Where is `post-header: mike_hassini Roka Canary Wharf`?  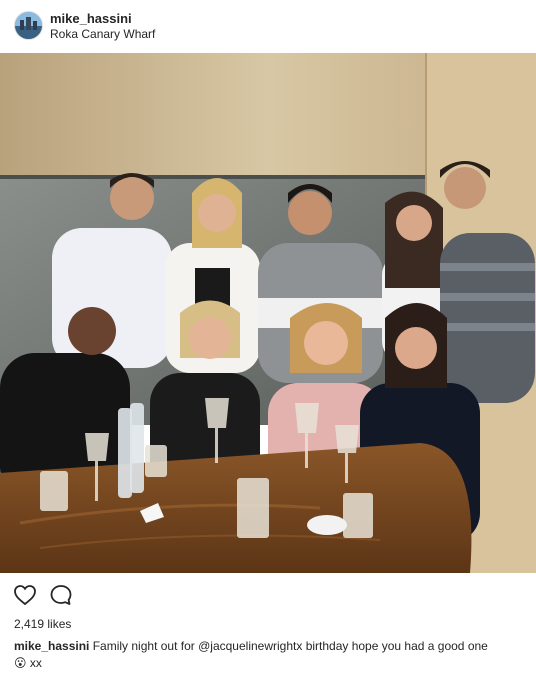
post-header: mike_hassini Roka Canary Wharf is located at coordinates (268, 26).